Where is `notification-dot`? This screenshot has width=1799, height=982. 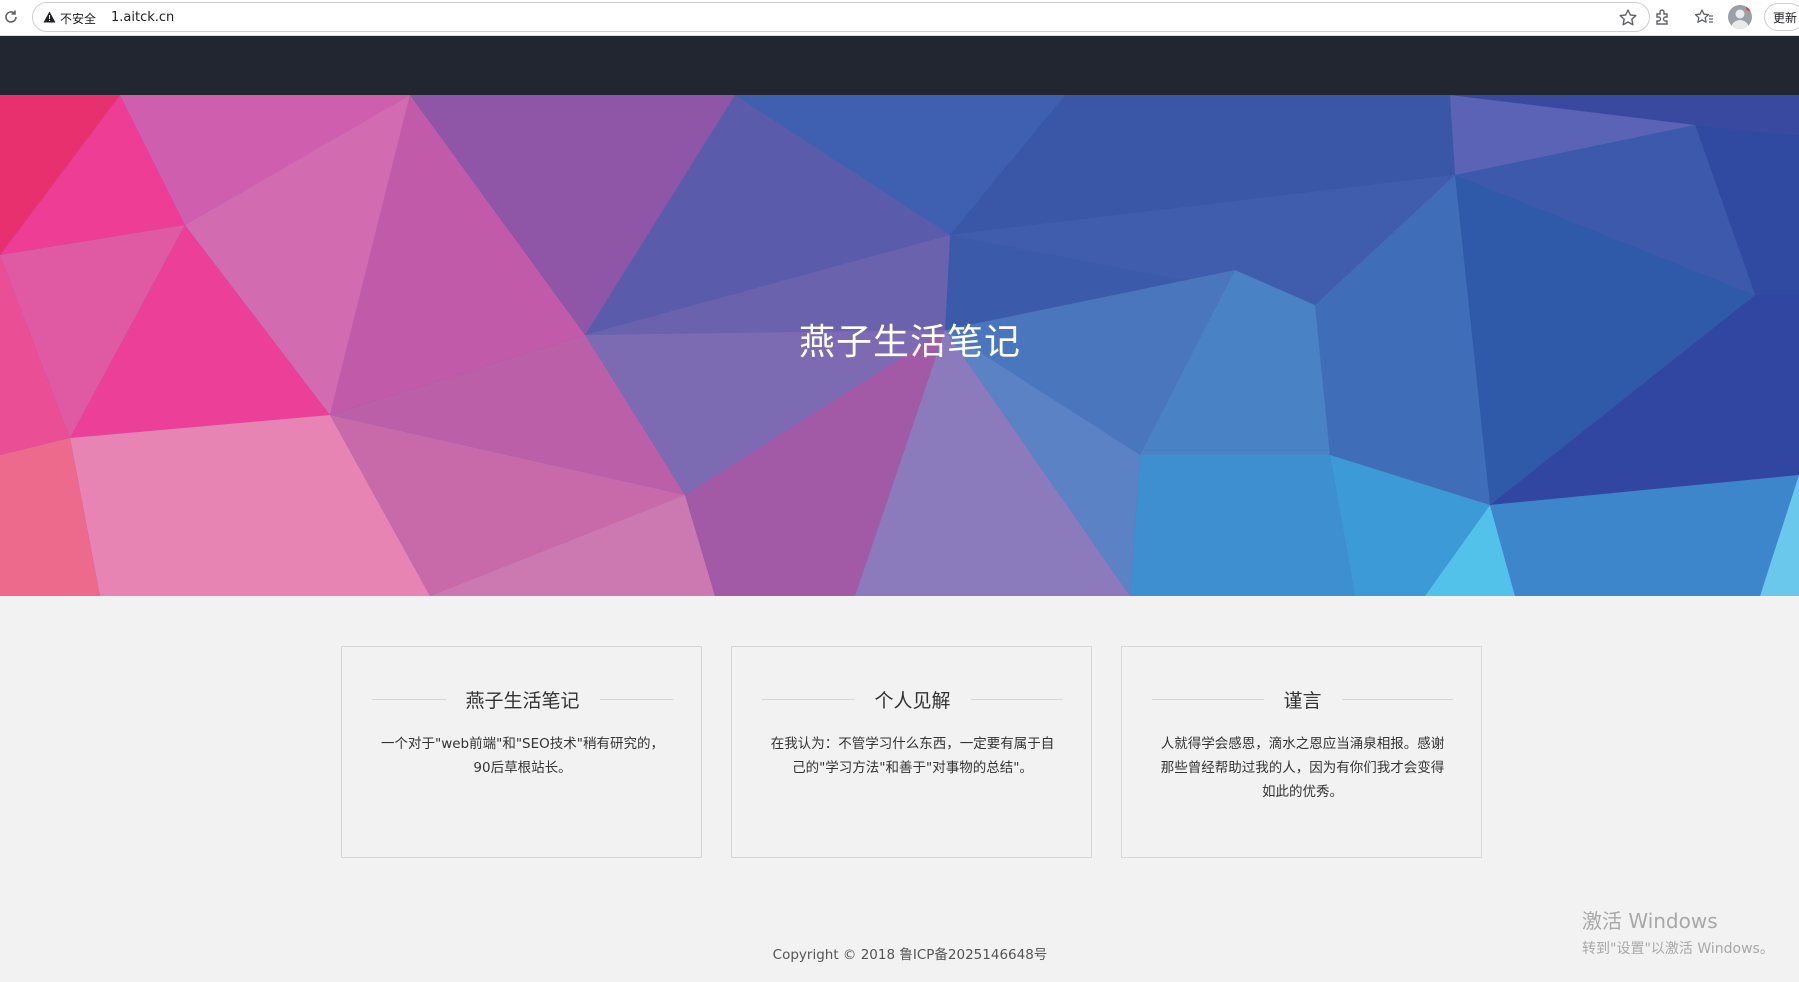
notification-dot is located at coordinates (1749, 8).